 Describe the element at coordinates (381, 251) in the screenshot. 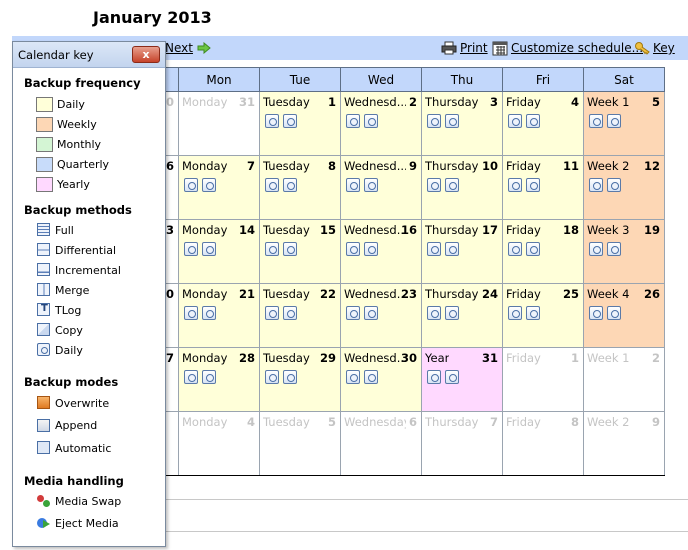

I see `day-cell: Wednesd... 16` at that location.